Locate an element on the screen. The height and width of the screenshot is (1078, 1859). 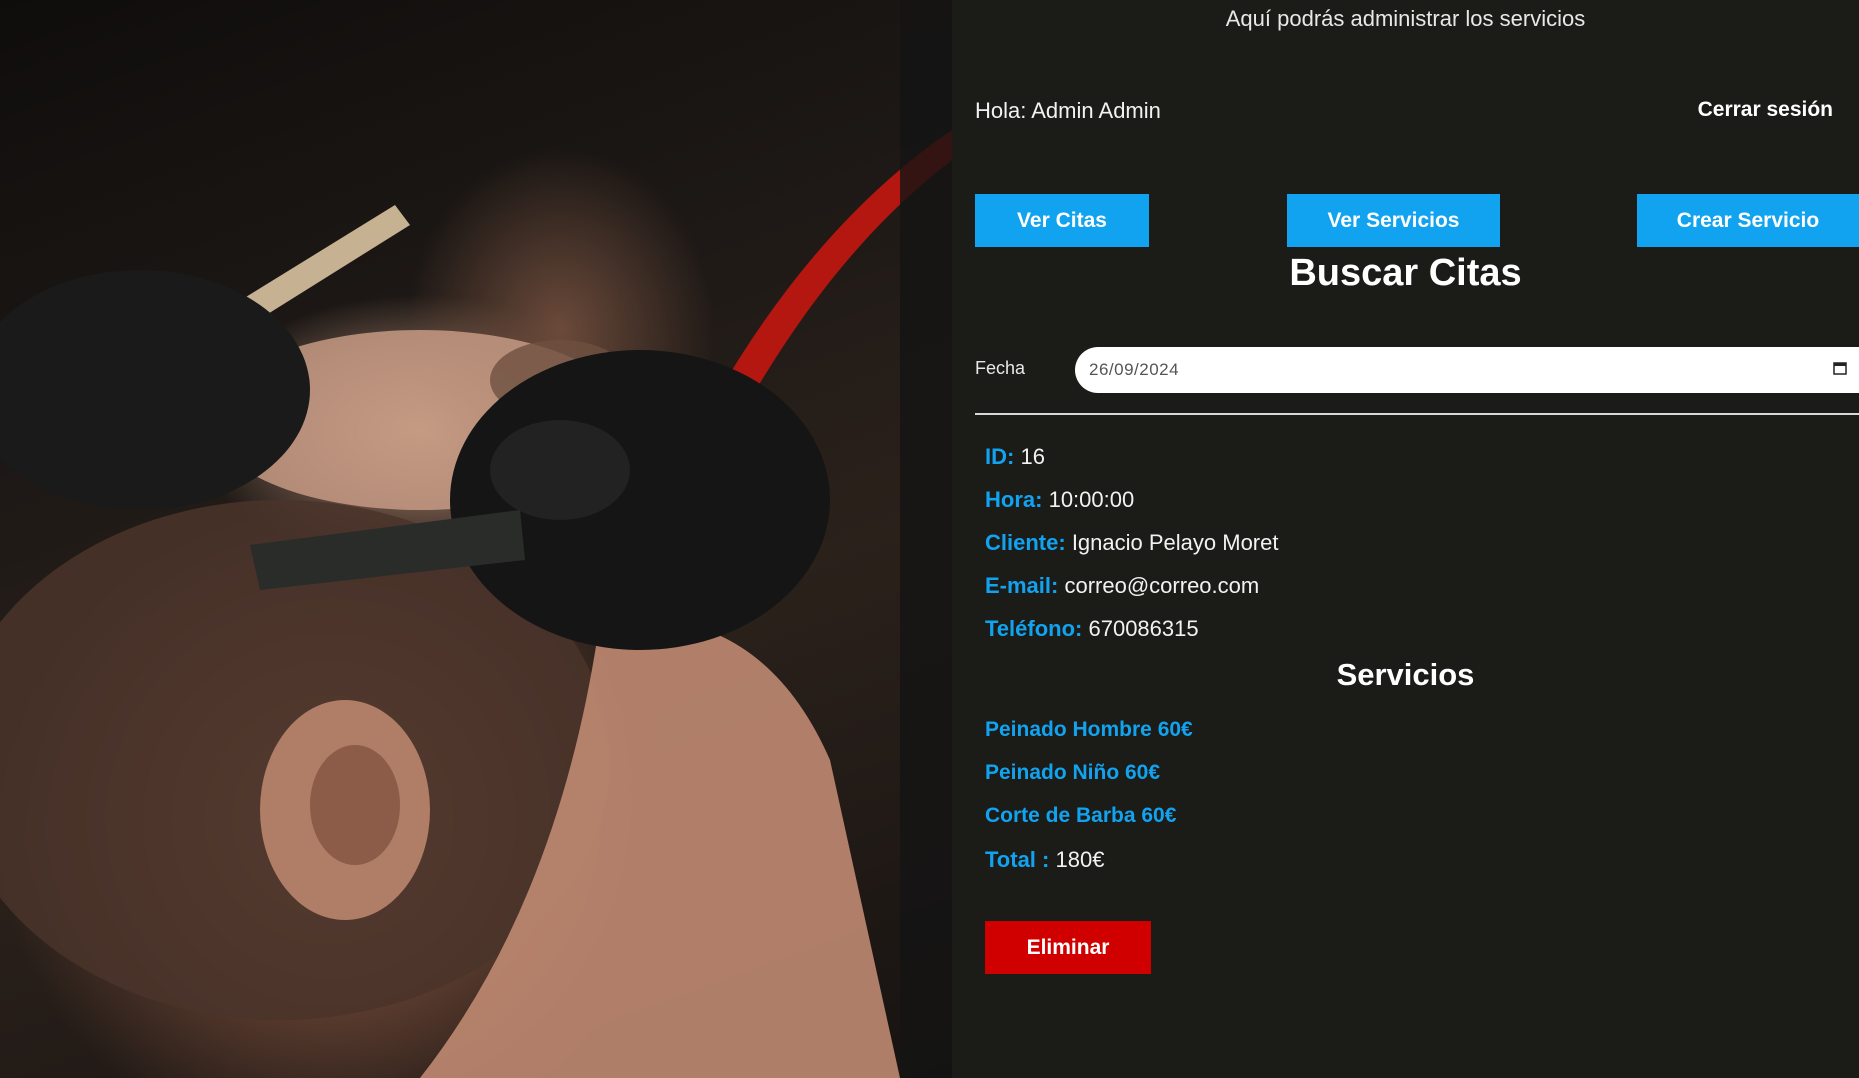
delete-button: Eliminar is located at coordinates (1068, 947).